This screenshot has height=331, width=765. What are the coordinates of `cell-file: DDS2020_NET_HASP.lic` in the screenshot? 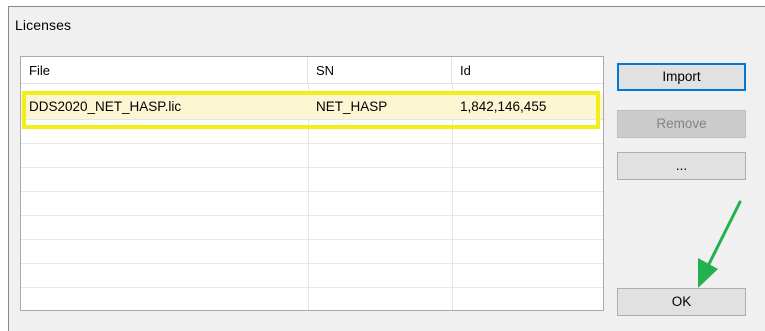 It's located at (105, 106).